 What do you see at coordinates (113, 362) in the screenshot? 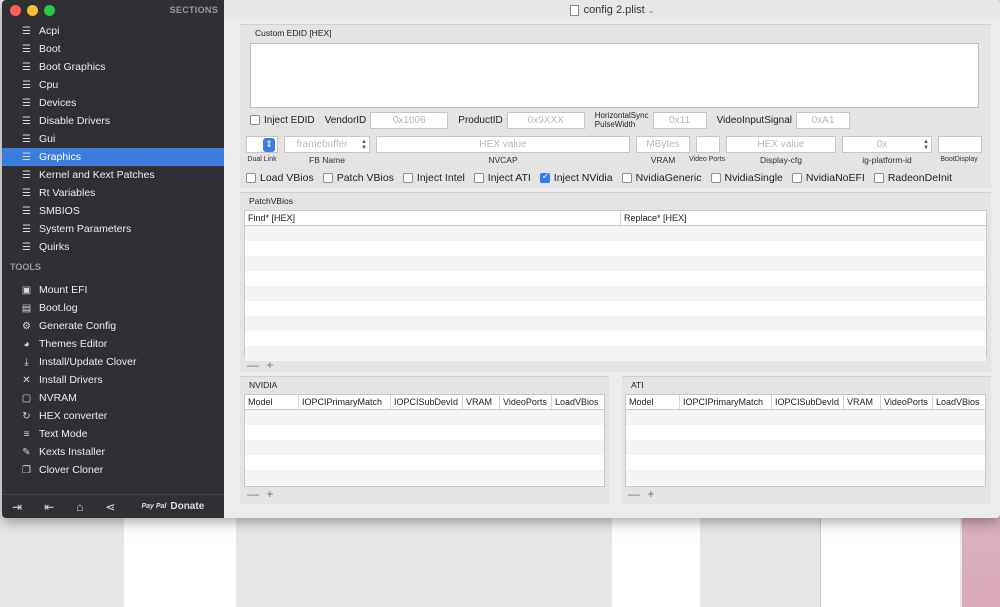
I see `sidebar-item: ⤓ Install/Update Clover` at bounding box center [113, 362].